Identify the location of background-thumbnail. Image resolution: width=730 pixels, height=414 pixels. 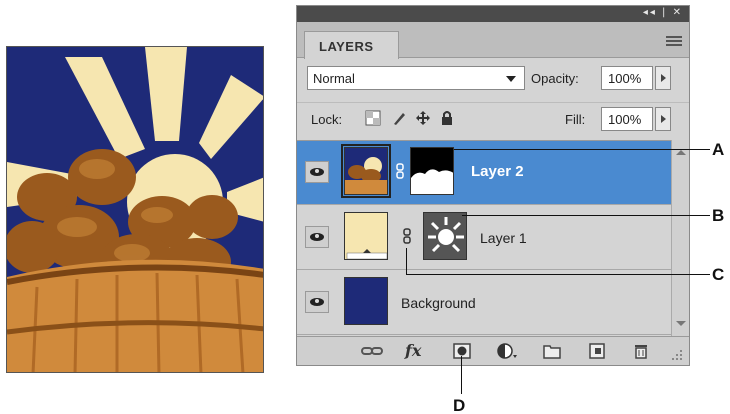
(366, 301).